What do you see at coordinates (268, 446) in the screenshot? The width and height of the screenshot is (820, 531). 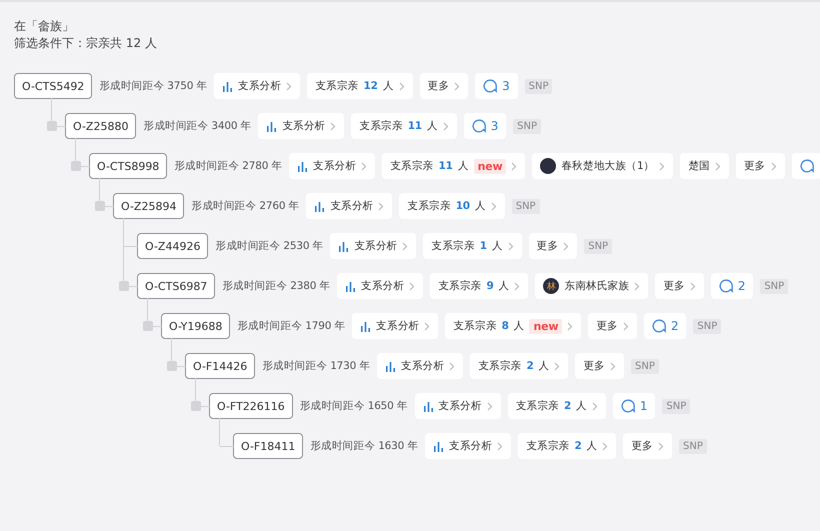 I see `haplogroup-node: O-F18411` at bounding box center [268, 446].